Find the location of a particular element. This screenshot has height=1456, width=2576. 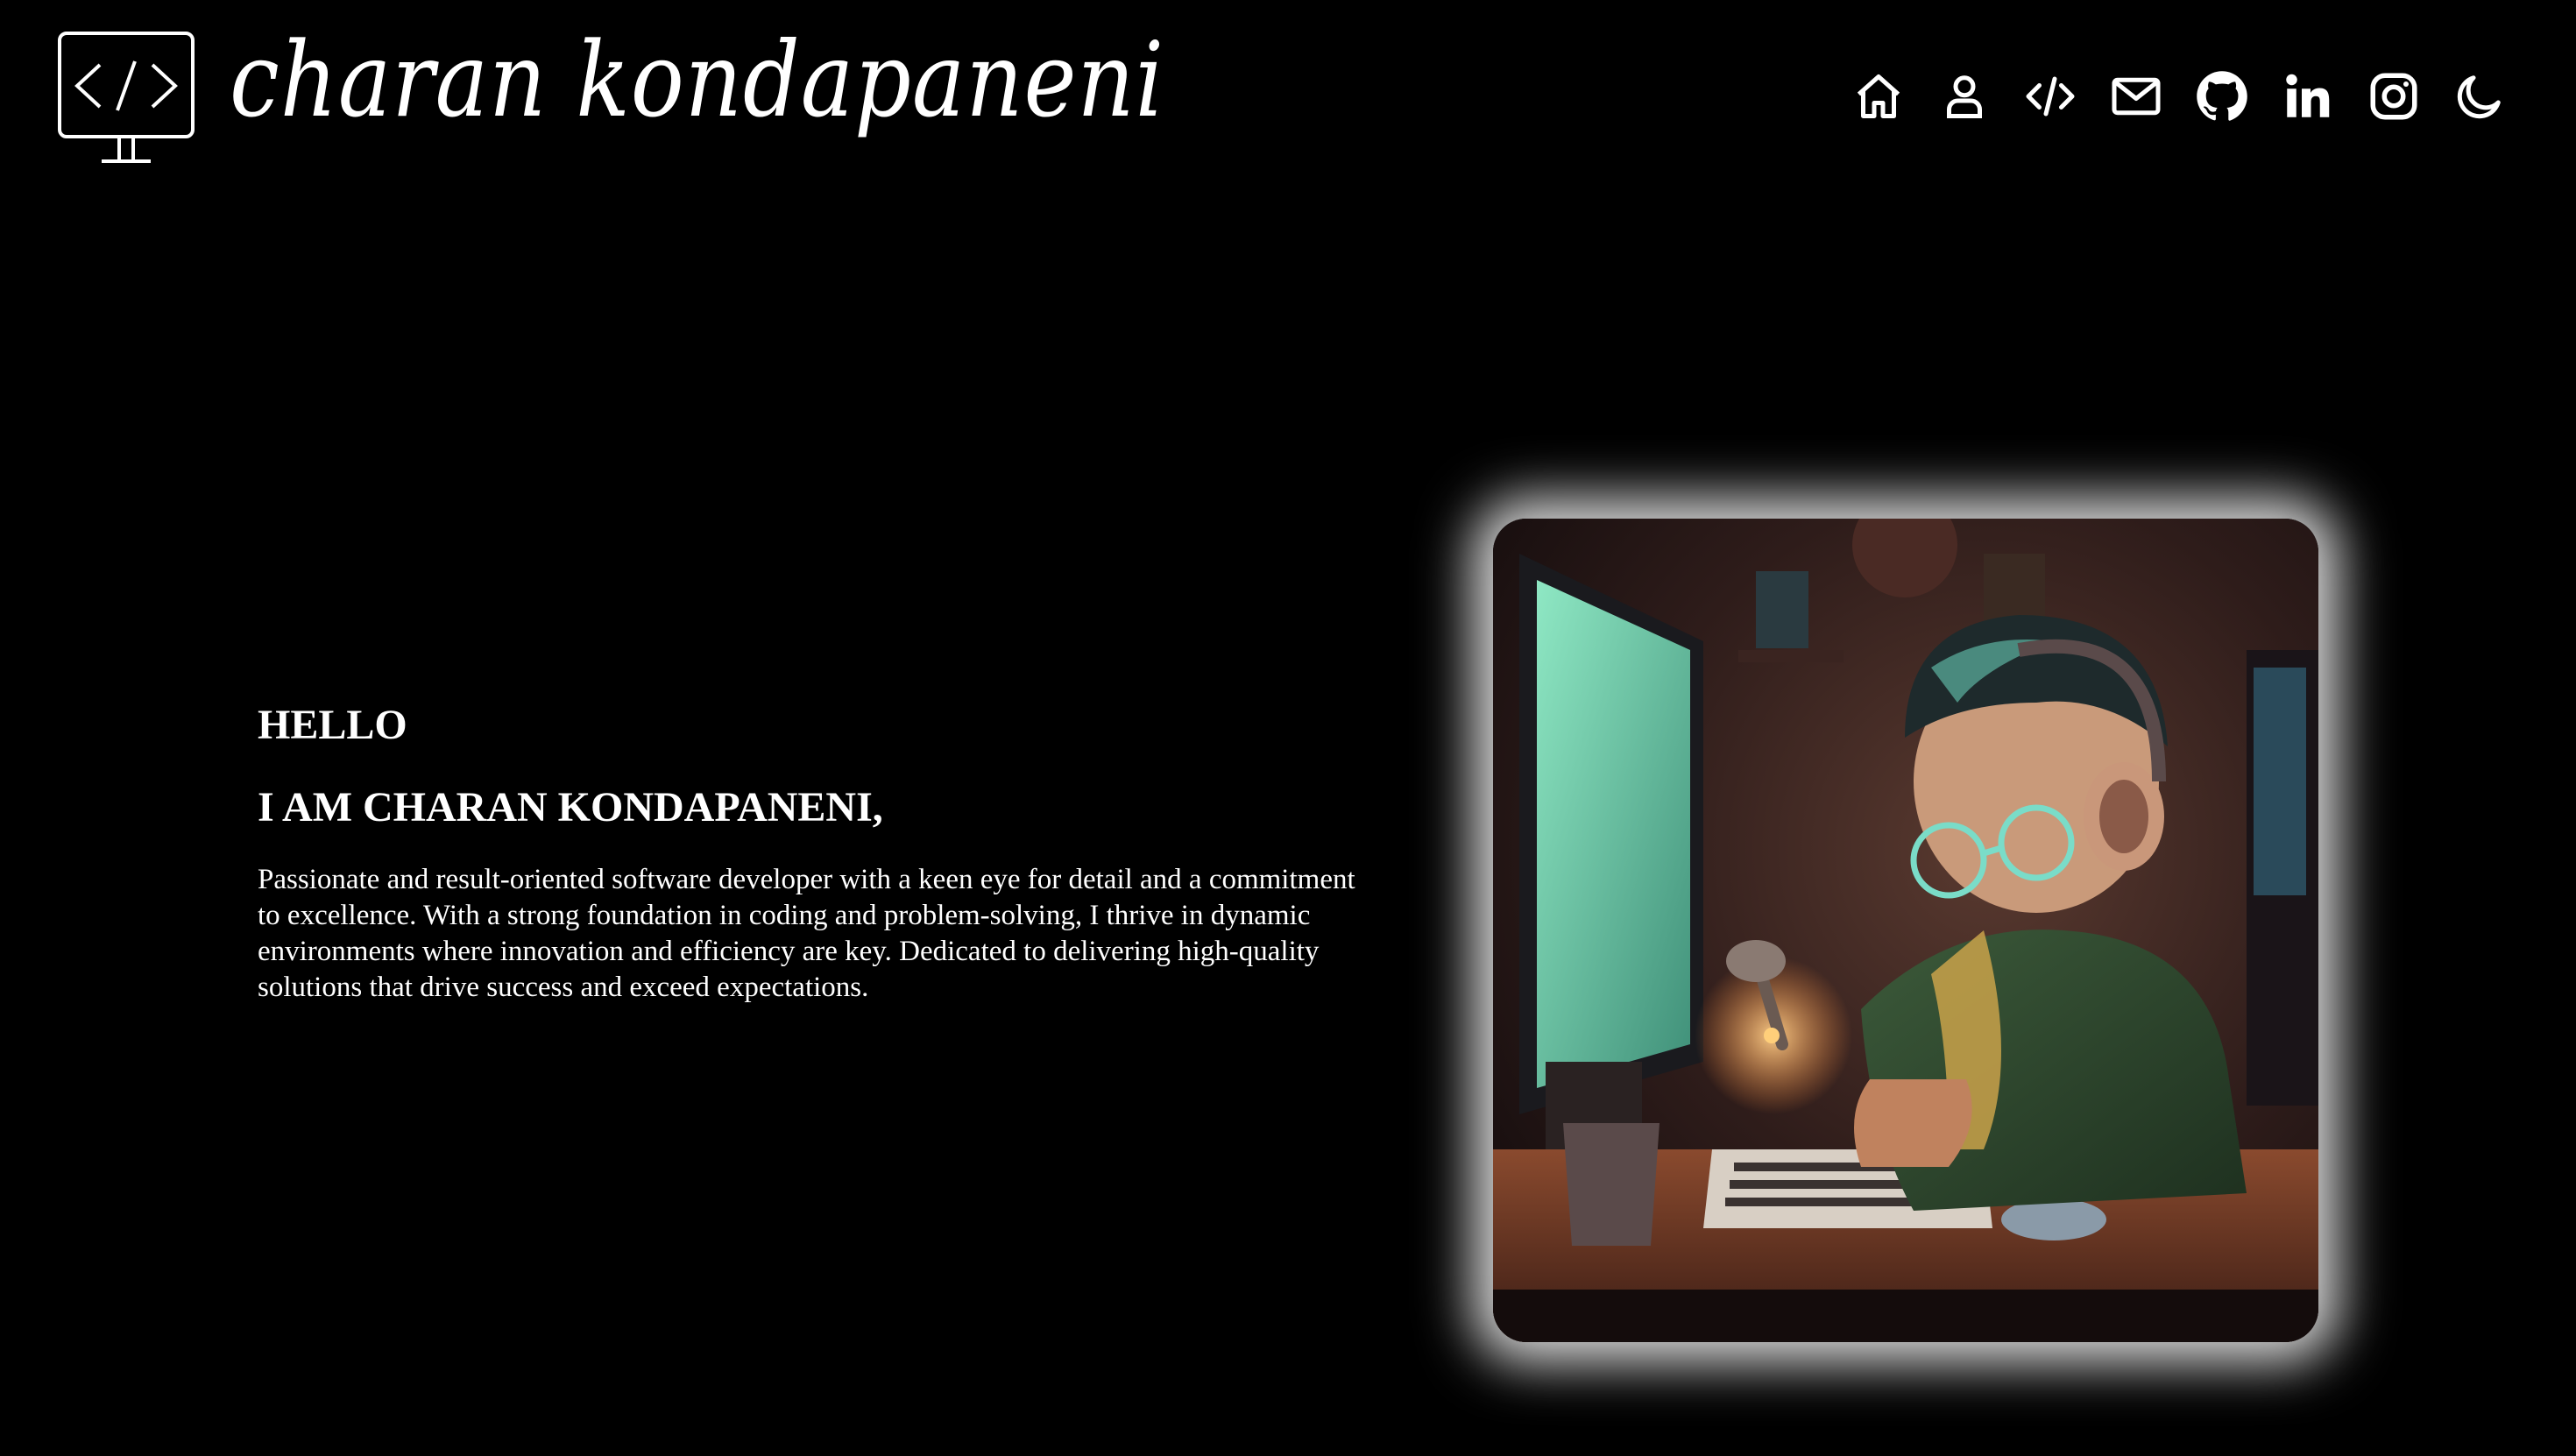

hero-intro: I AM CHARAN KONDAPANENI, is located at coordinates (570, 807).